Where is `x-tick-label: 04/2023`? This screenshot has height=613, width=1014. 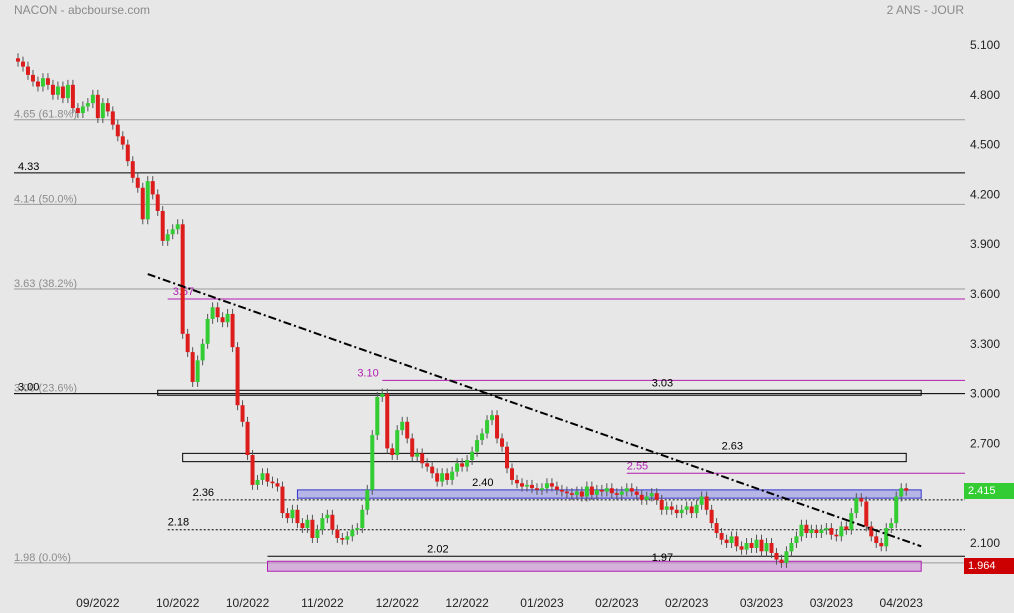 x-tick-label: 04/2023 is located at coordinates (902, 603).